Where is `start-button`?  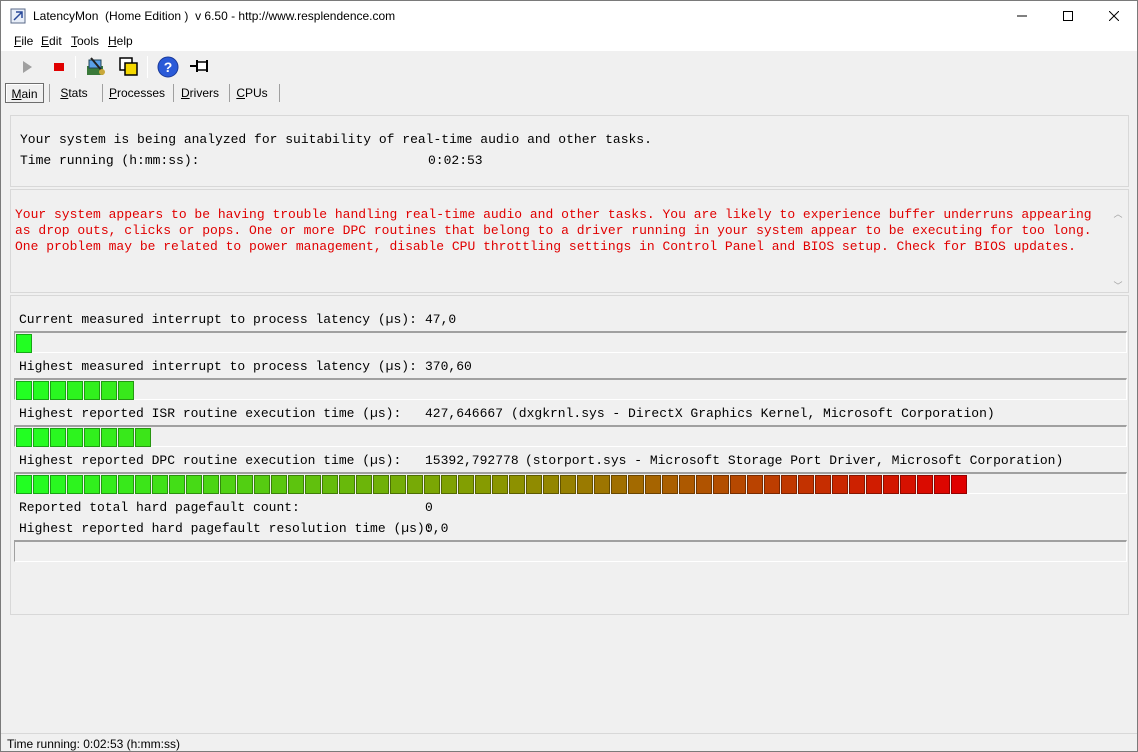 start-button is located at coordinates (27, 67).